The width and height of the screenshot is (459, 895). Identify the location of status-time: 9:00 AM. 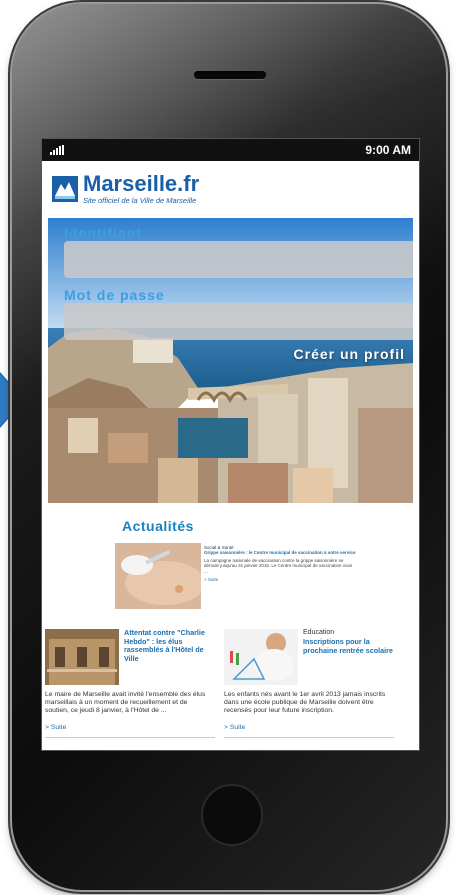
(388, 150).